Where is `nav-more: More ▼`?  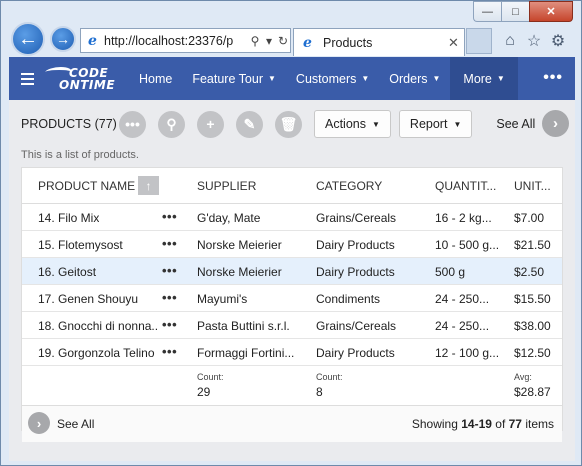
nav-more: More ▼ is located at coordinates (484, 78).